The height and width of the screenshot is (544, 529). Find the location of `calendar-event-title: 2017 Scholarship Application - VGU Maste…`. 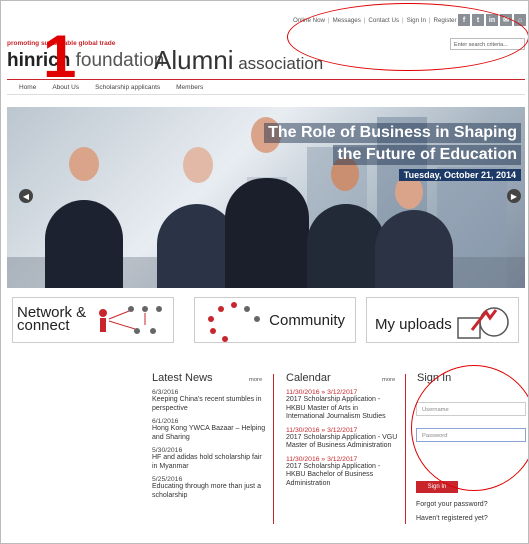

calendar-event-title: 2017 Scholarship Application - VGU Maste… is located at coordinates (342, 442).